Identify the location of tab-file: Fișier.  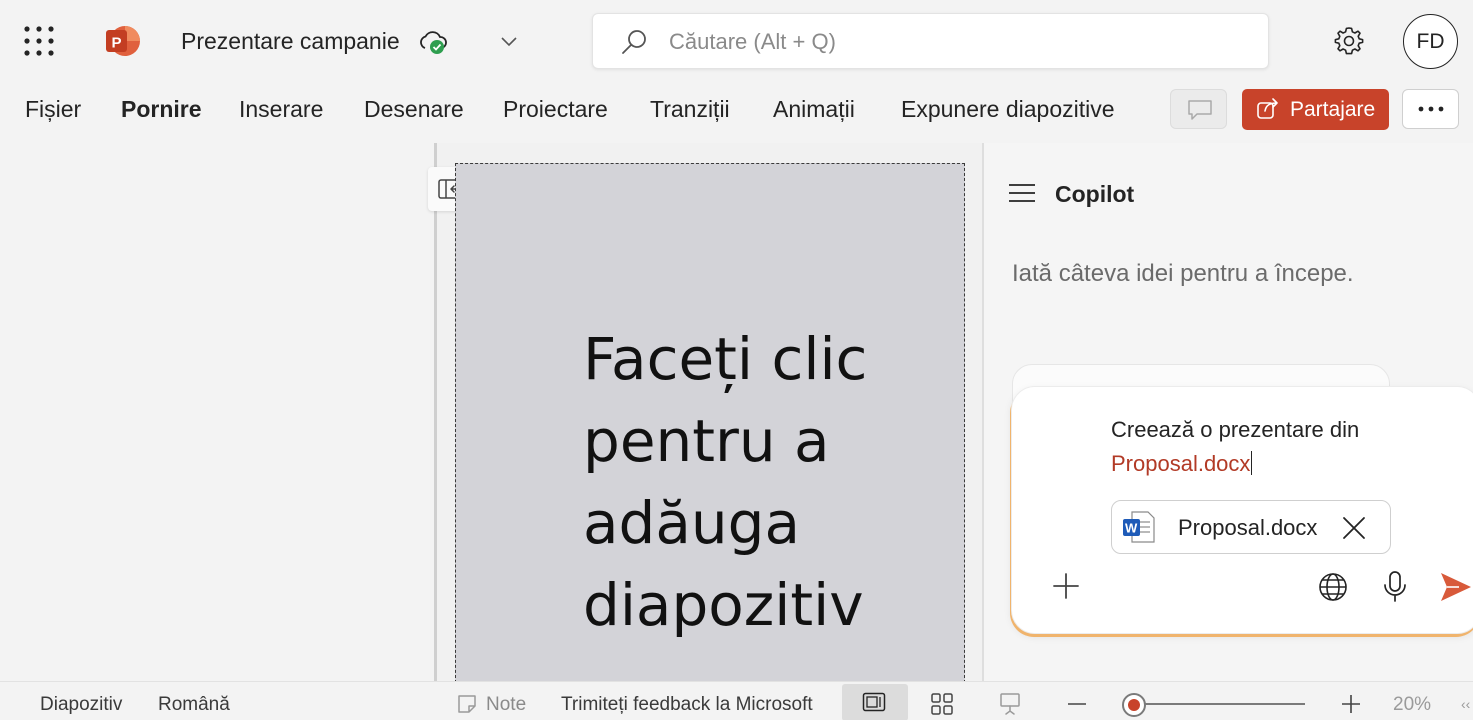
(53, 109).